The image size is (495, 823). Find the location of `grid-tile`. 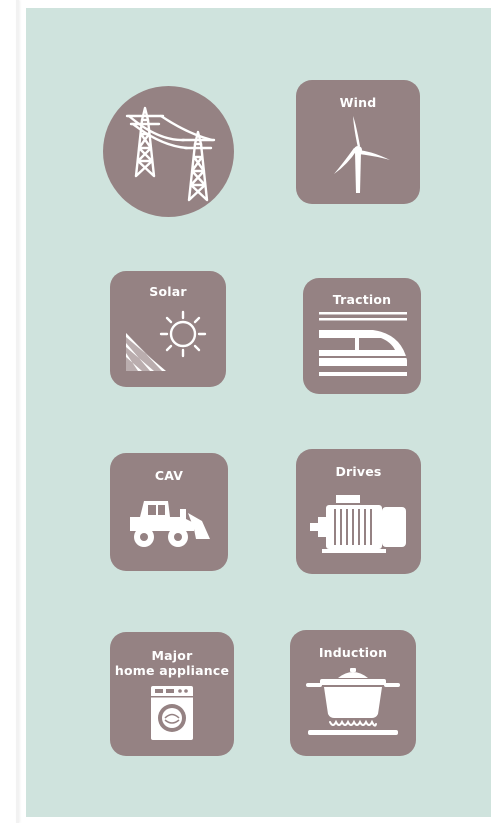

grid-tile is located at coordinates (168, 151).